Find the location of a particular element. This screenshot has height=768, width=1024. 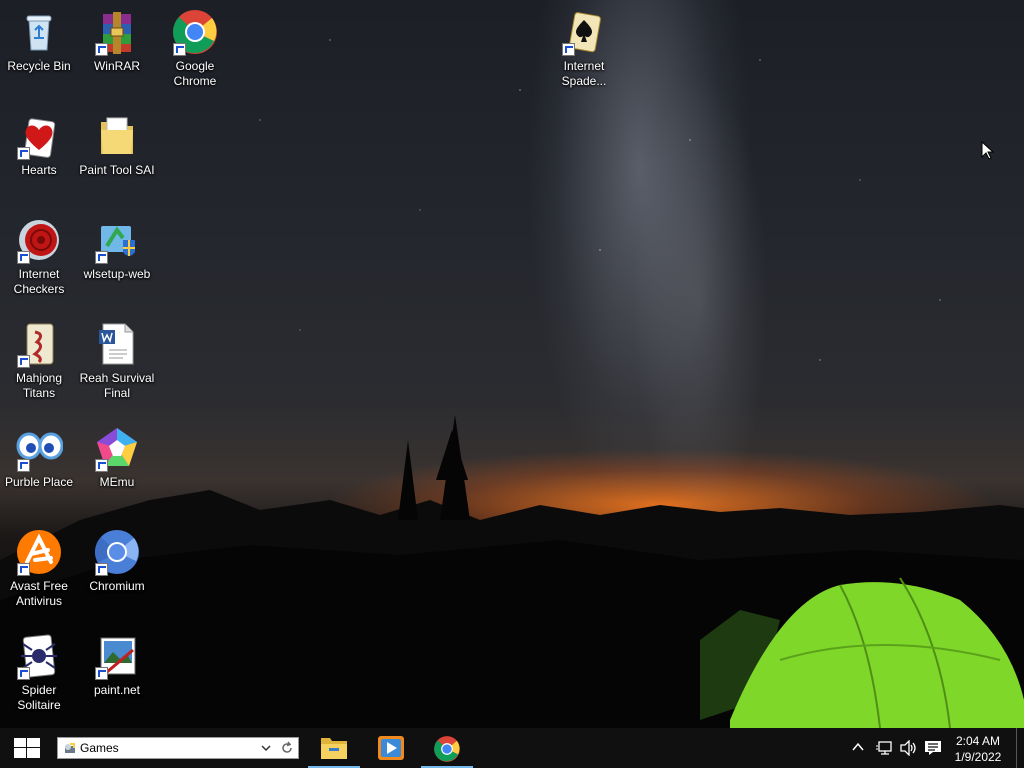

desktop-icon-paint-tool-sai: Paint Tool SAI is located at coordinates (117, 145).